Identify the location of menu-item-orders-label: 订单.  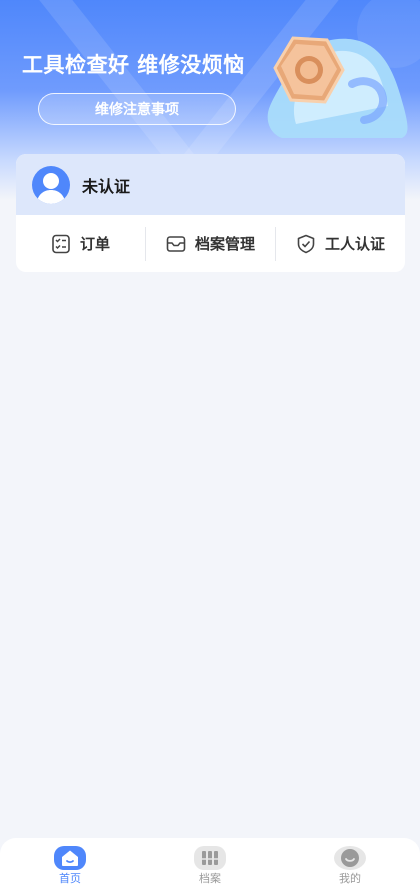
(94, 244).